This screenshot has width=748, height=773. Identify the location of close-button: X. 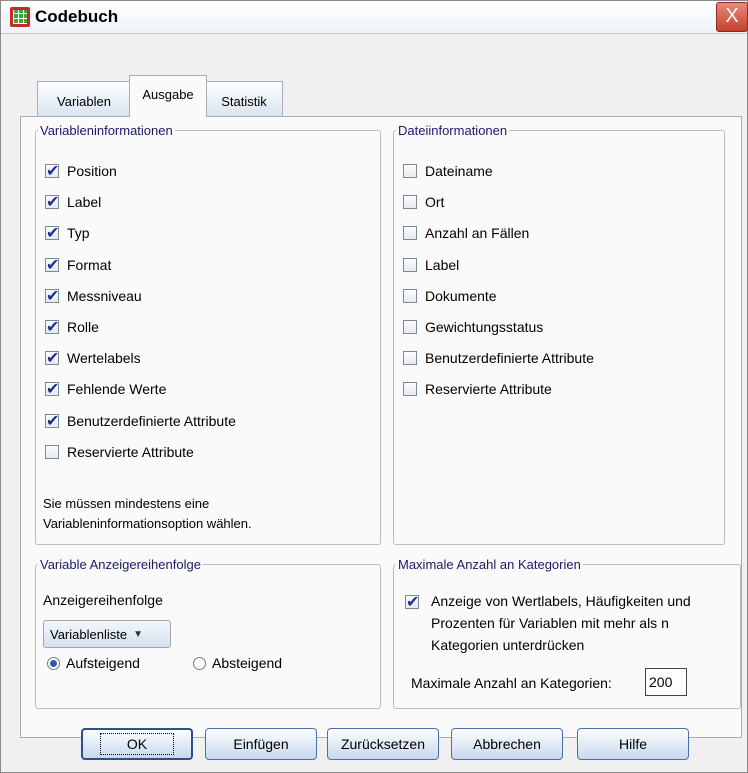
(732, 17).